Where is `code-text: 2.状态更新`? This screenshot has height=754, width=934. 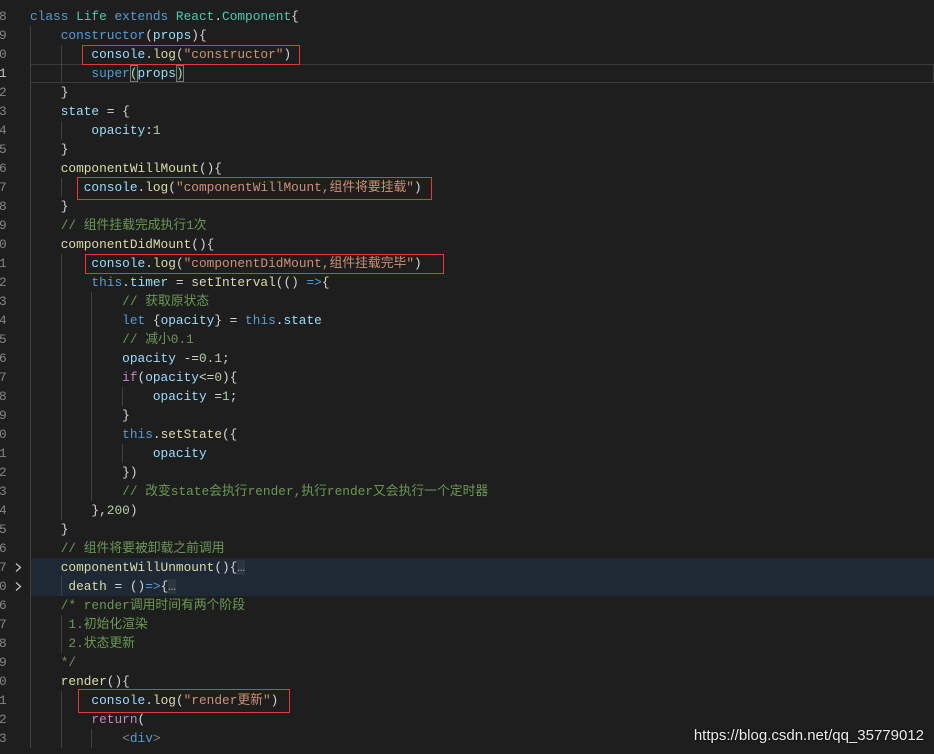 code-text: 2.状态更新 is located at coordinates (82, 643).